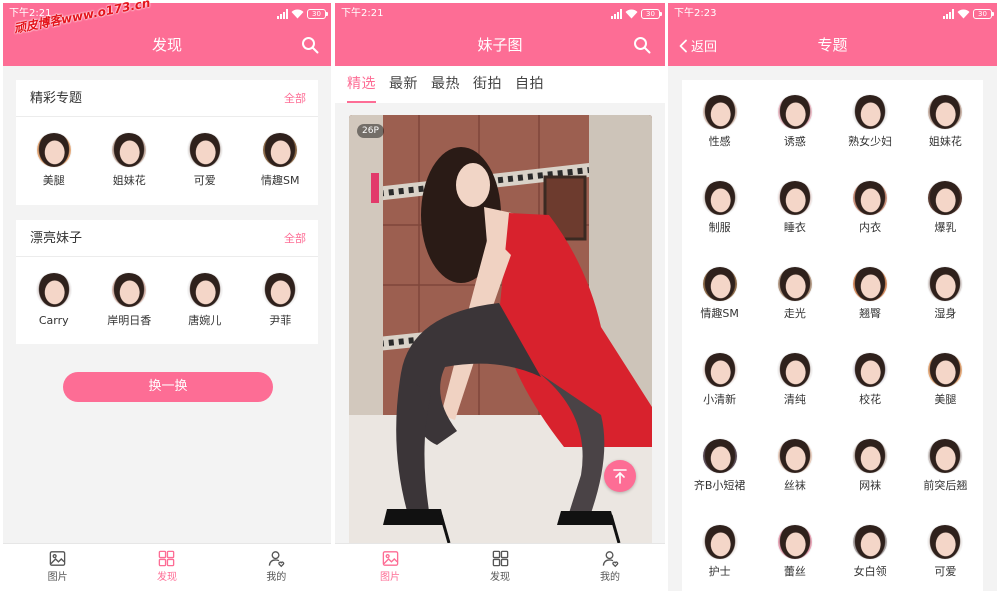 Image resolution: width=1000 pixels, height=591 pixels. What do you see at coordinates (205, 320) in the screenshot?
I see `model-item-label: 唐婉儿` at bounding box center [205, 320].